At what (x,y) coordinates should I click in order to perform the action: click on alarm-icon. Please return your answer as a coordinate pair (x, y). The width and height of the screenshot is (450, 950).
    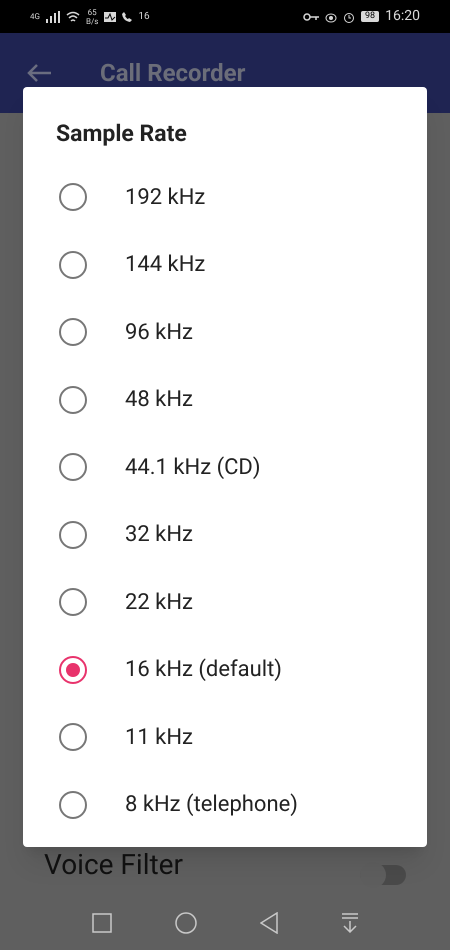
    Looking at the image, I should click on (349, 16).